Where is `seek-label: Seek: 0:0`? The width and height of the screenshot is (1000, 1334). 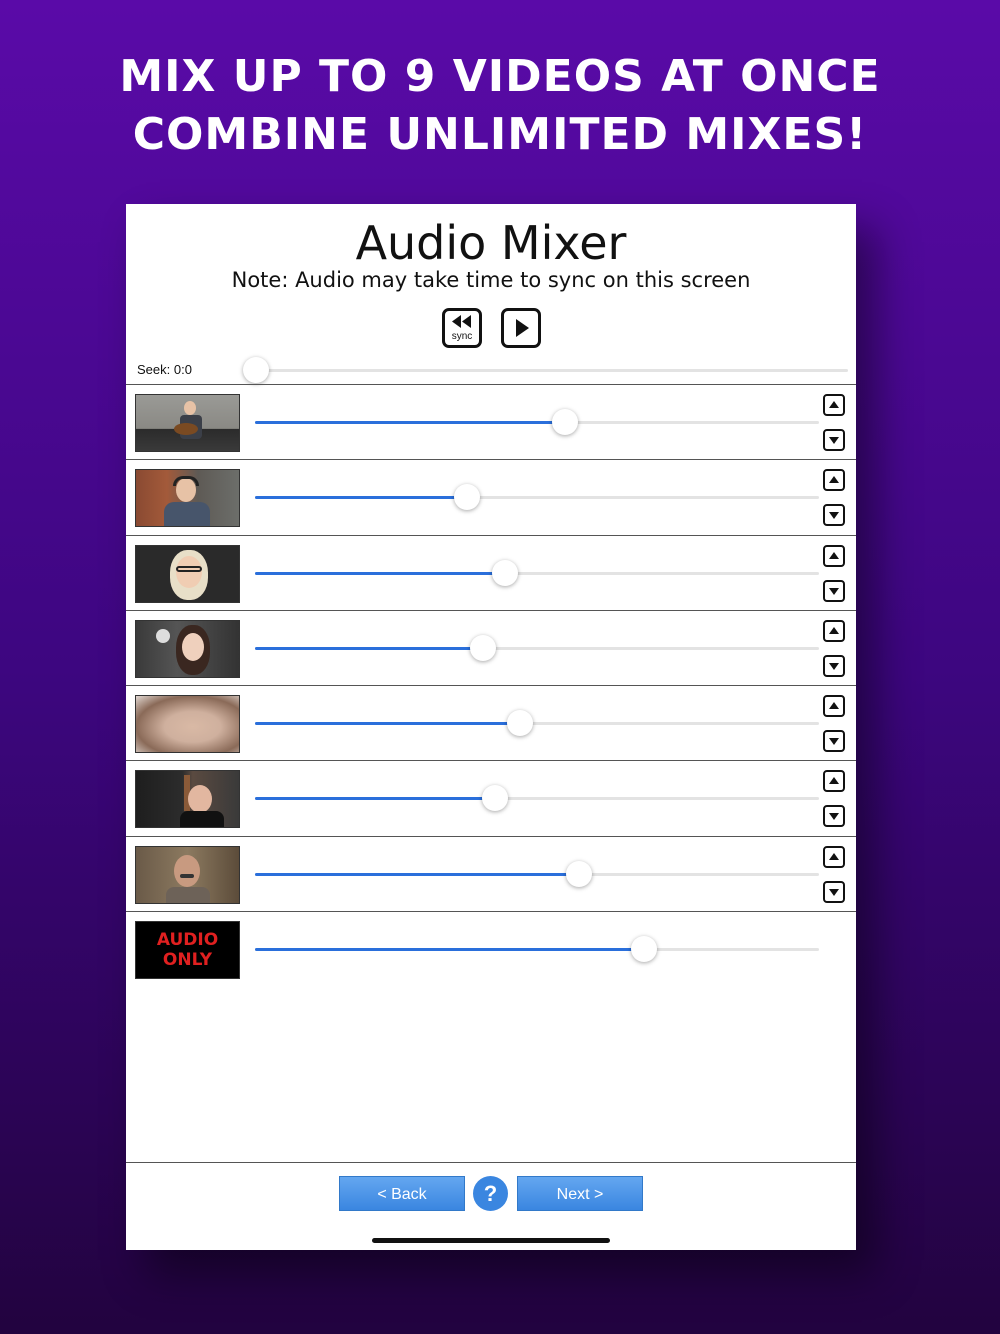
seek-label: Seek: 0:0 is located at coordinates (164, 369).